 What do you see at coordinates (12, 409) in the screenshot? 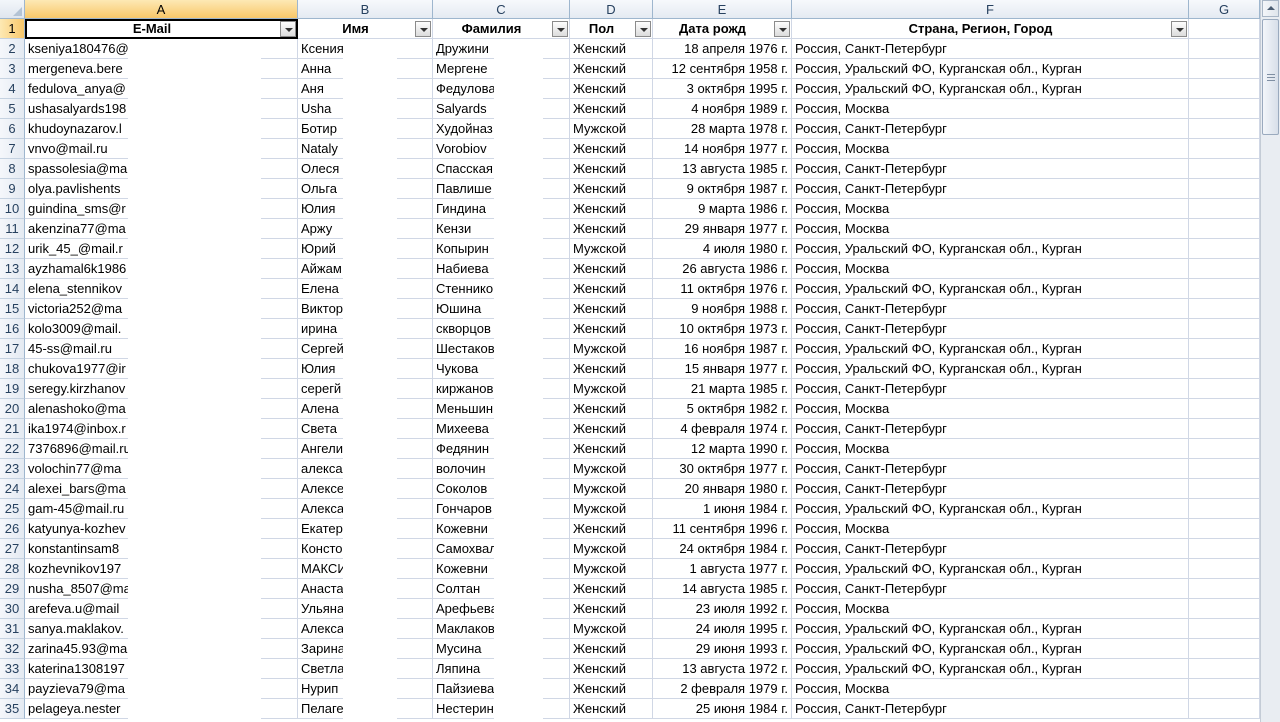
I see `row-header: 20` at bounding box center [12, 409].